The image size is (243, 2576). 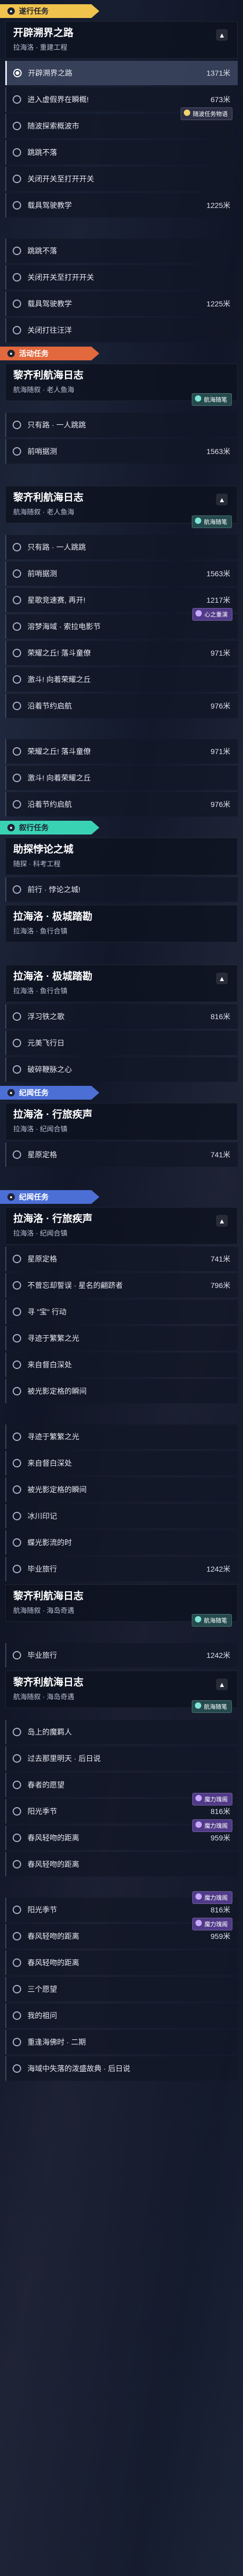 I want to click on objective-item: 寻 "宝" 行动, so click(x=121, y=1312).